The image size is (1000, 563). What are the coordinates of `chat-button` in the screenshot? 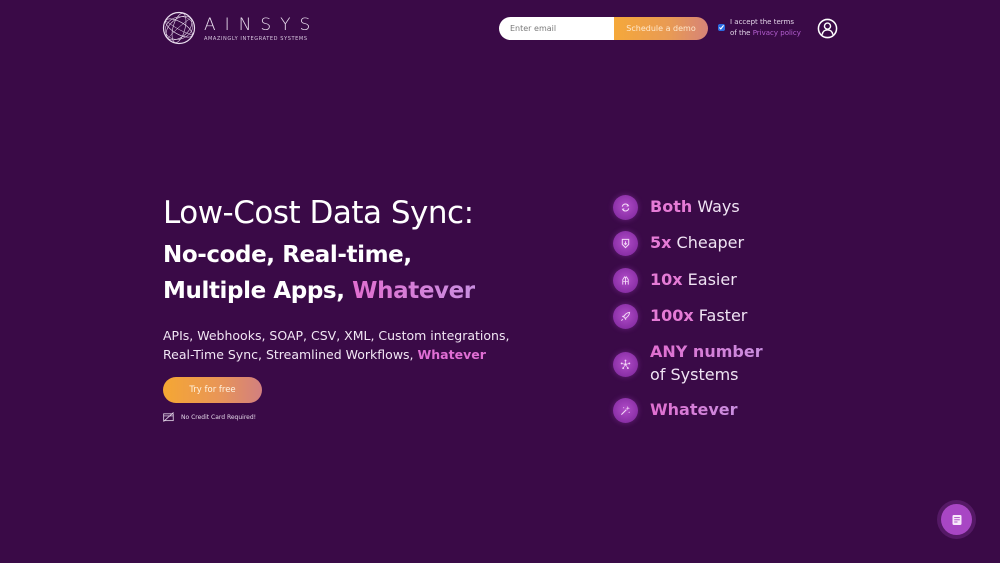 It's located at (956, 519).